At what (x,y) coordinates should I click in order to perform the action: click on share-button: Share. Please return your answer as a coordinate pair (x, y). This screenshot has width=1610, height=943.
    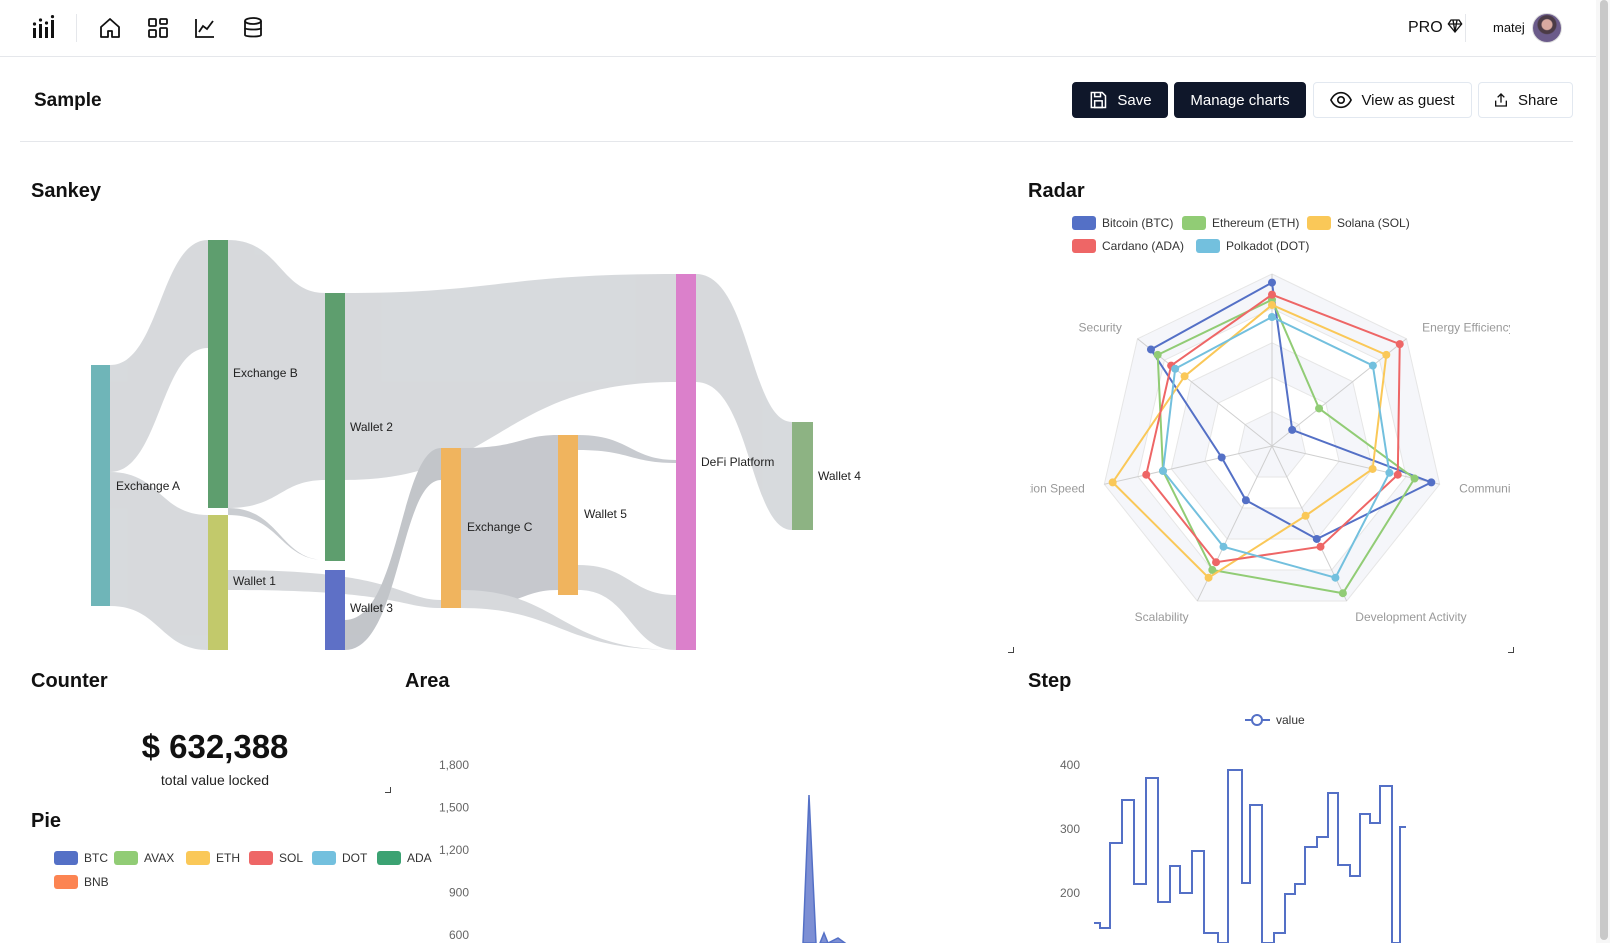
    Looking at the image, I should click on (1525, 100).